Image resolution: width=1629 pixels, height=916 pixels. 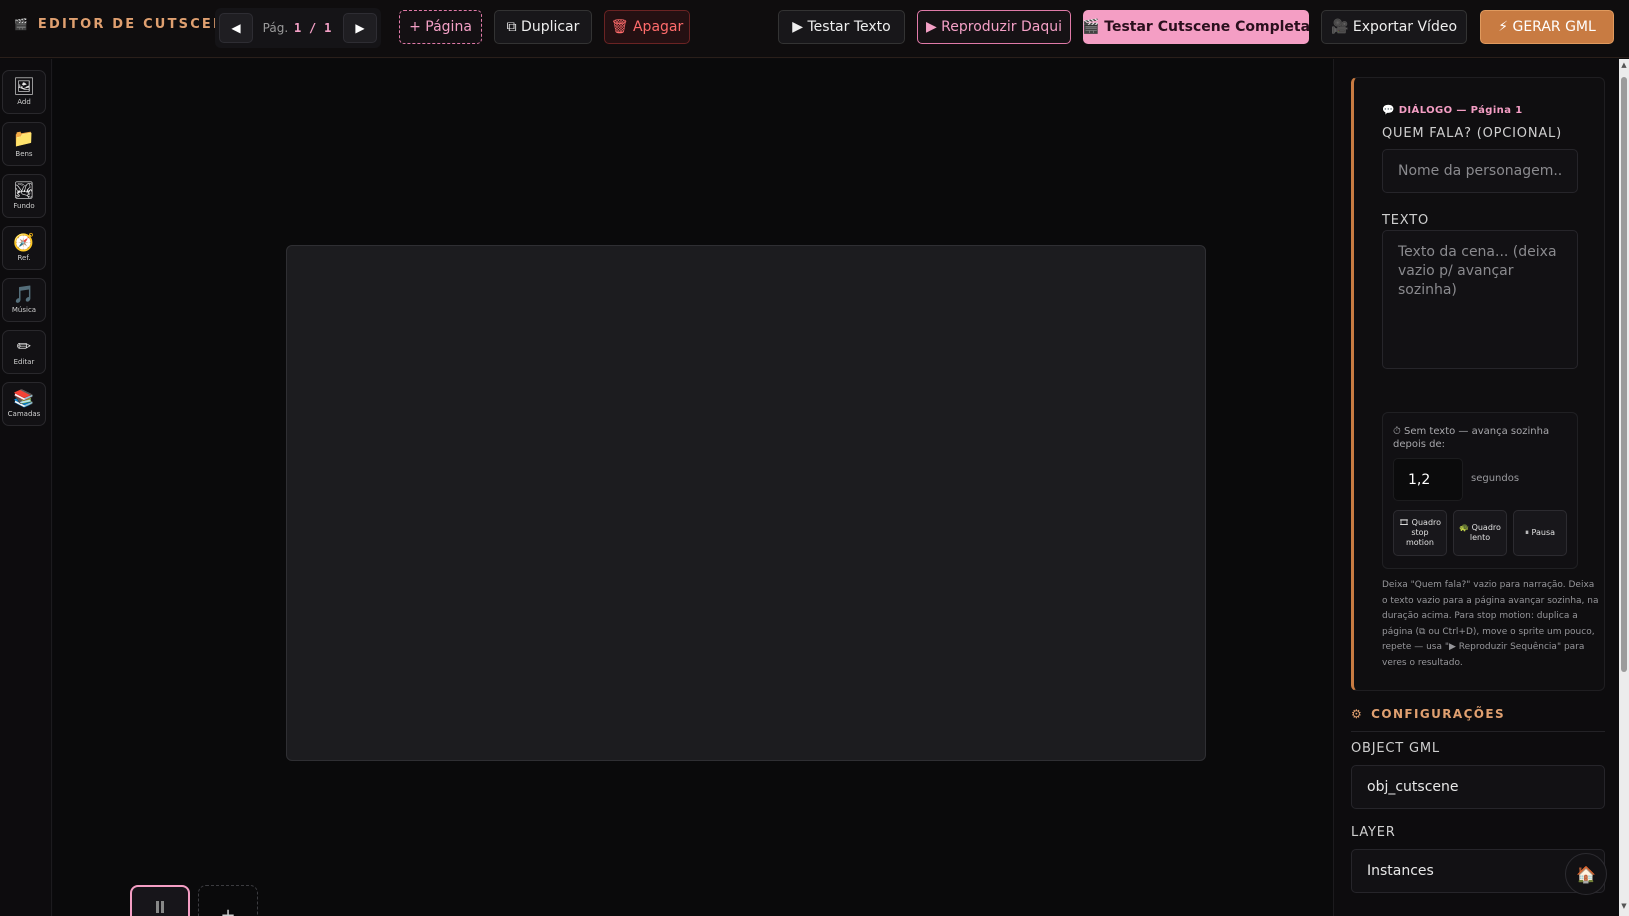 I want to click on page-indicator: Pág. 1 / 1, so click(x=298, y=28).